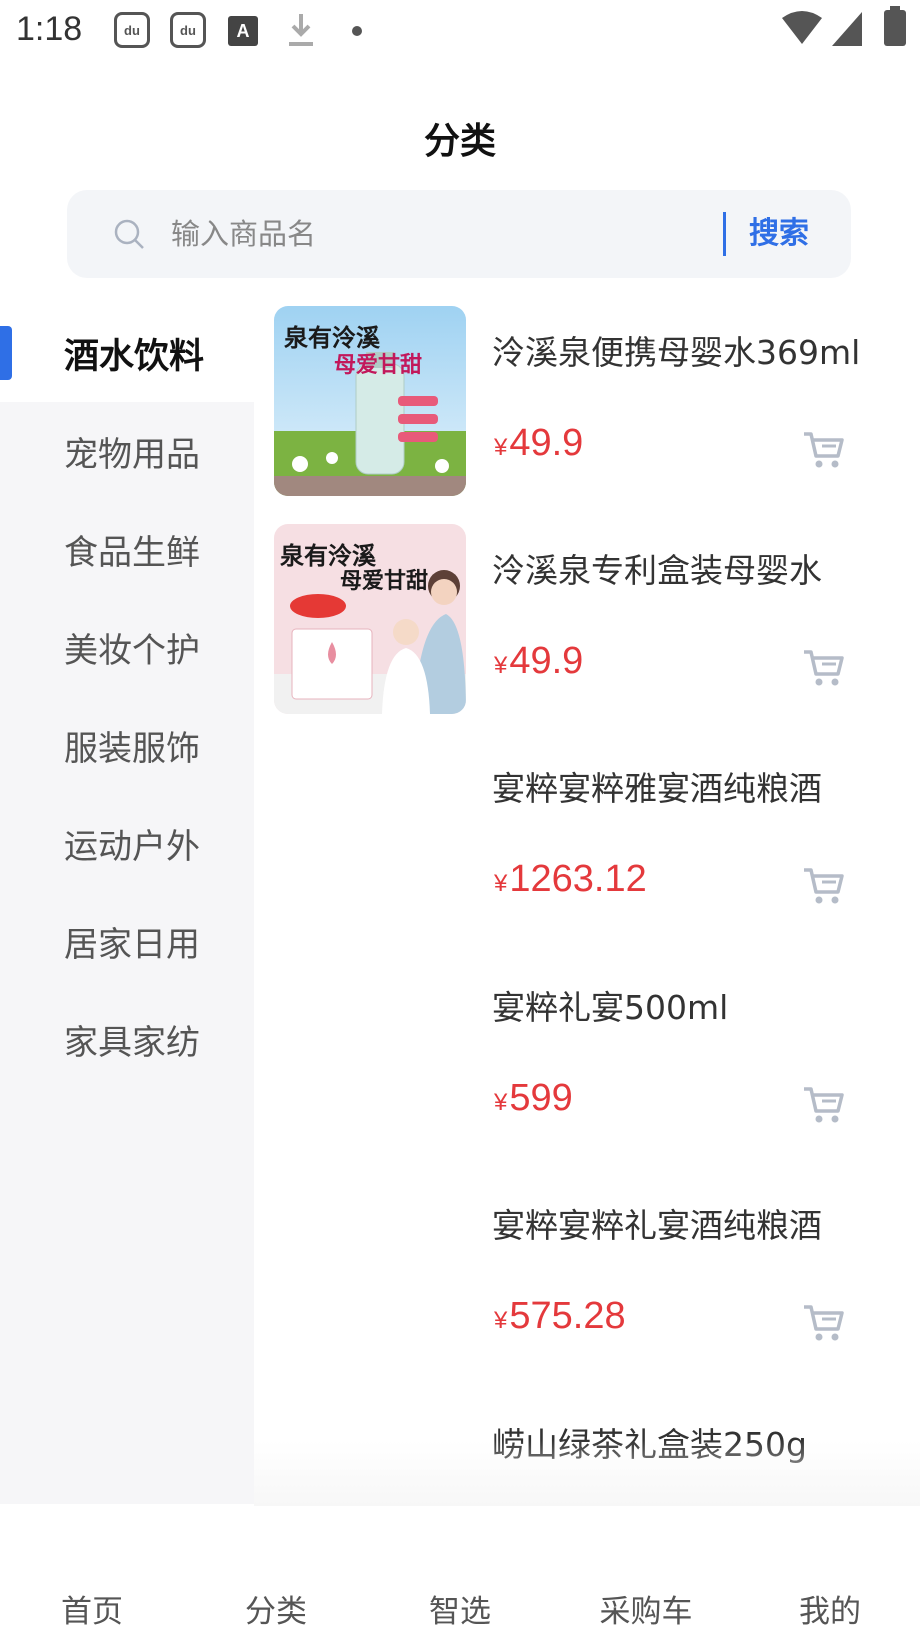 The image size is (920, 1635). I want to click on product-price: ¥1263.12, so click(570, 879).